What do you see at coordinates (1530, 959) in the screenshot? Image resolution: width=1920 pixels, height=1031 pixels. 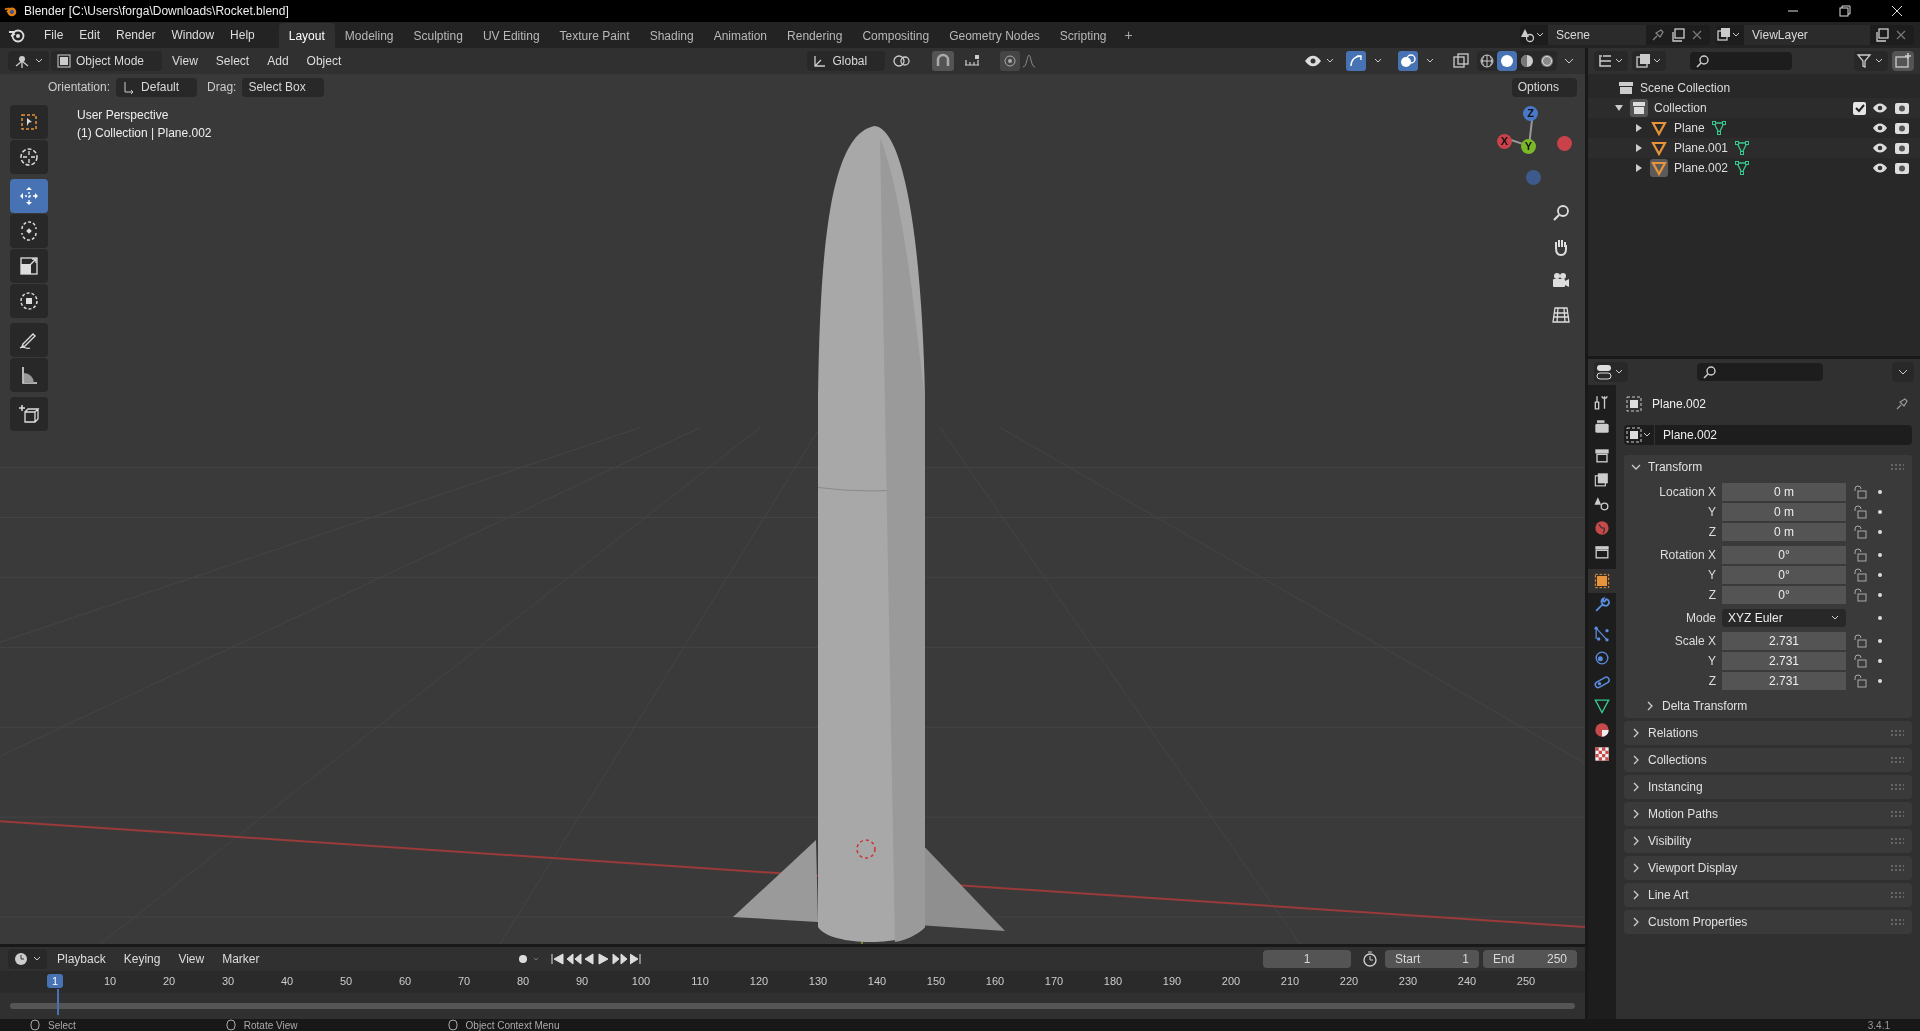 I see `end-frame-field: End 250` at bounding box center [1530, 959].